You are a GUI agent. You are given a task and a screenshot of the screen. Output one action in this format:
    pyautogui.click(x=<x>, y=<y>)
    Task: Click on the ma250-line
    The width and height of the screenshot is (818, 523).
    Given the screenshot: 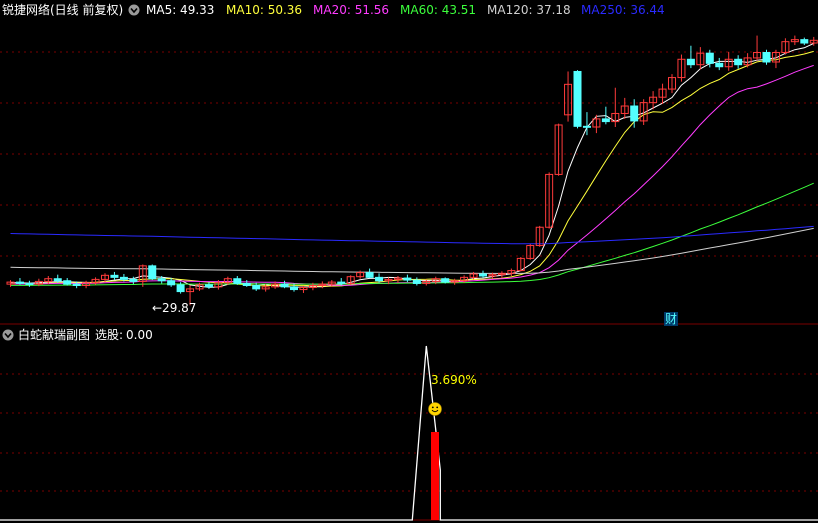 What is the action you would take?
    pyautogui.click(x=412, y=235)
    